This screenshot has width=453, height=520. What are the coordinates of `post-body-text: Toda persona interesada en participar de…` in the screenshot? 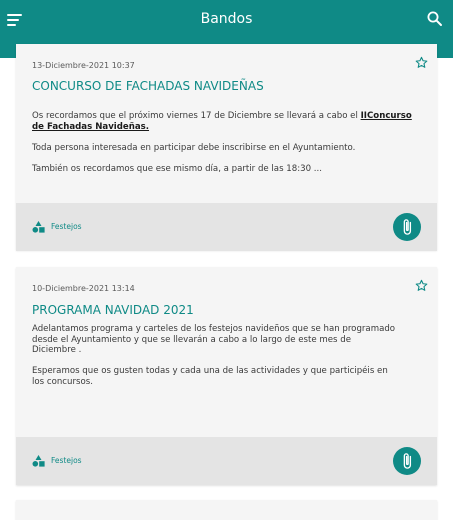 It's located at (194, 147).